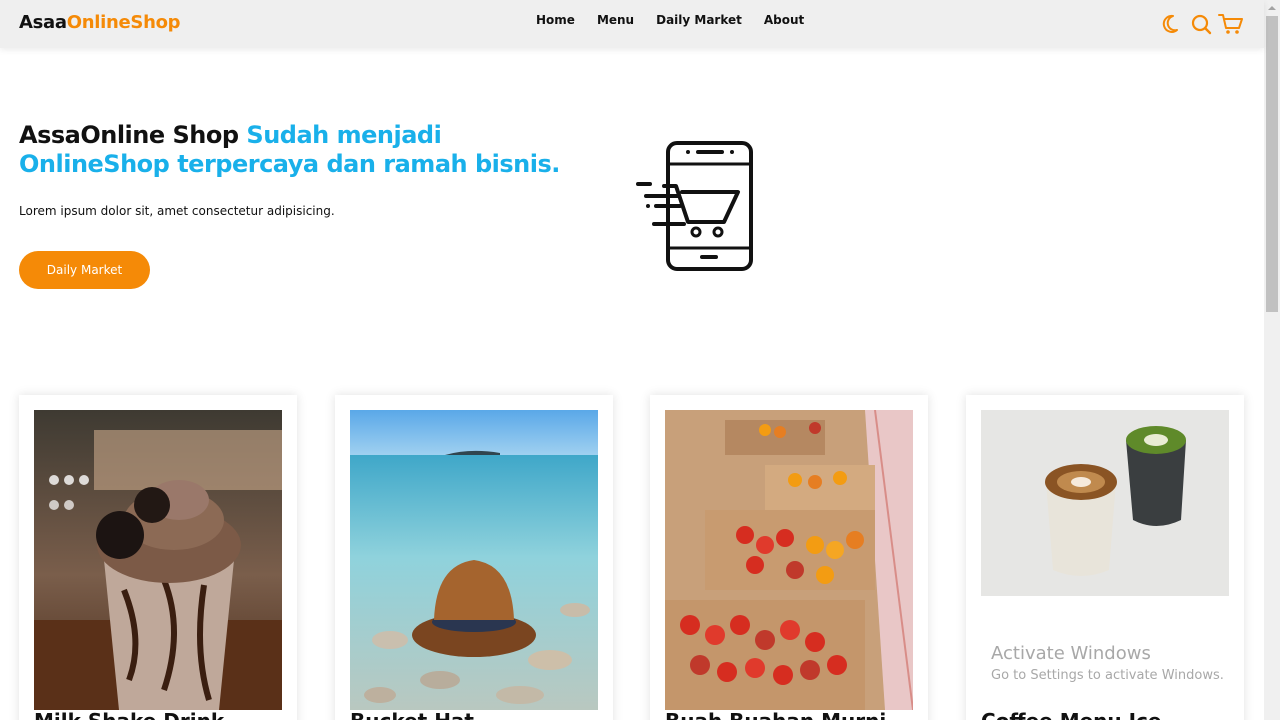  What do you see at coordinates (43, 22) in the screenshot?
I see `brand-part1: Asaa` at bounding box center [43, 22].